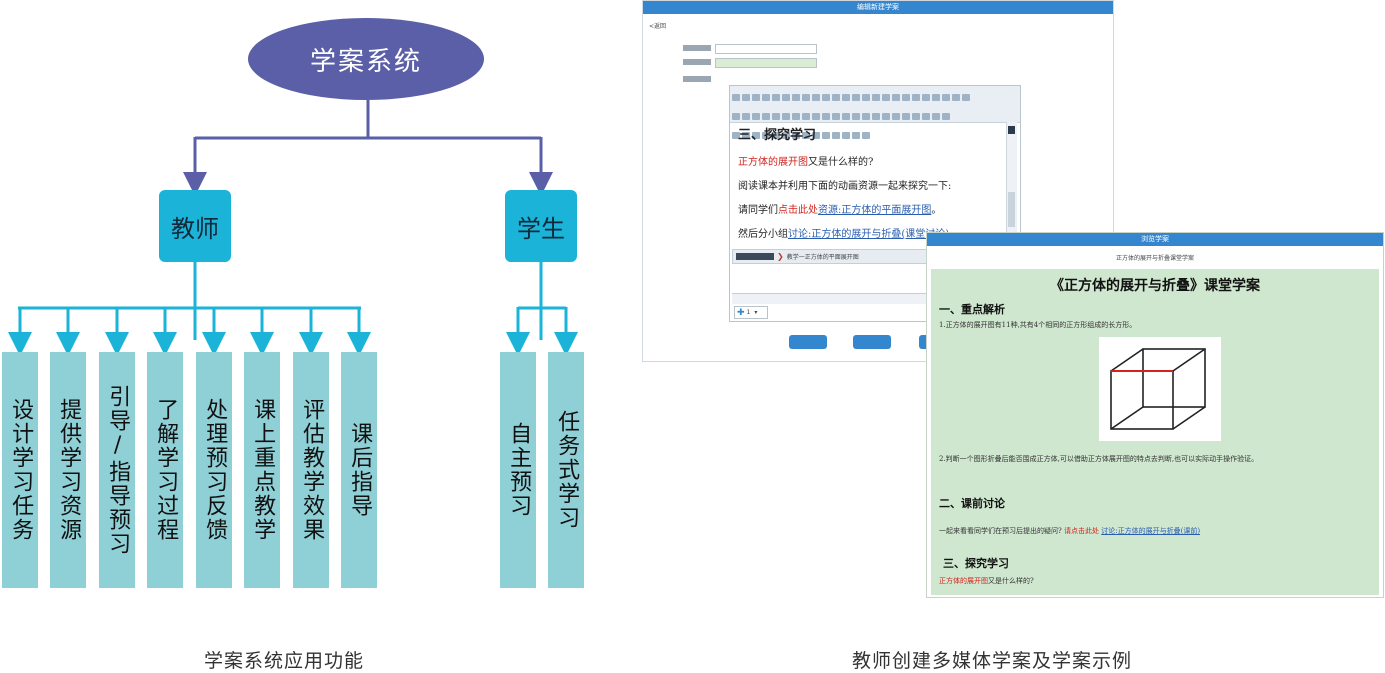  Describe the element at coordinates (1154, 258) in the screenshot. I see `sample-subtitle: 正方体的展开与折叠课堂学案` at that location.